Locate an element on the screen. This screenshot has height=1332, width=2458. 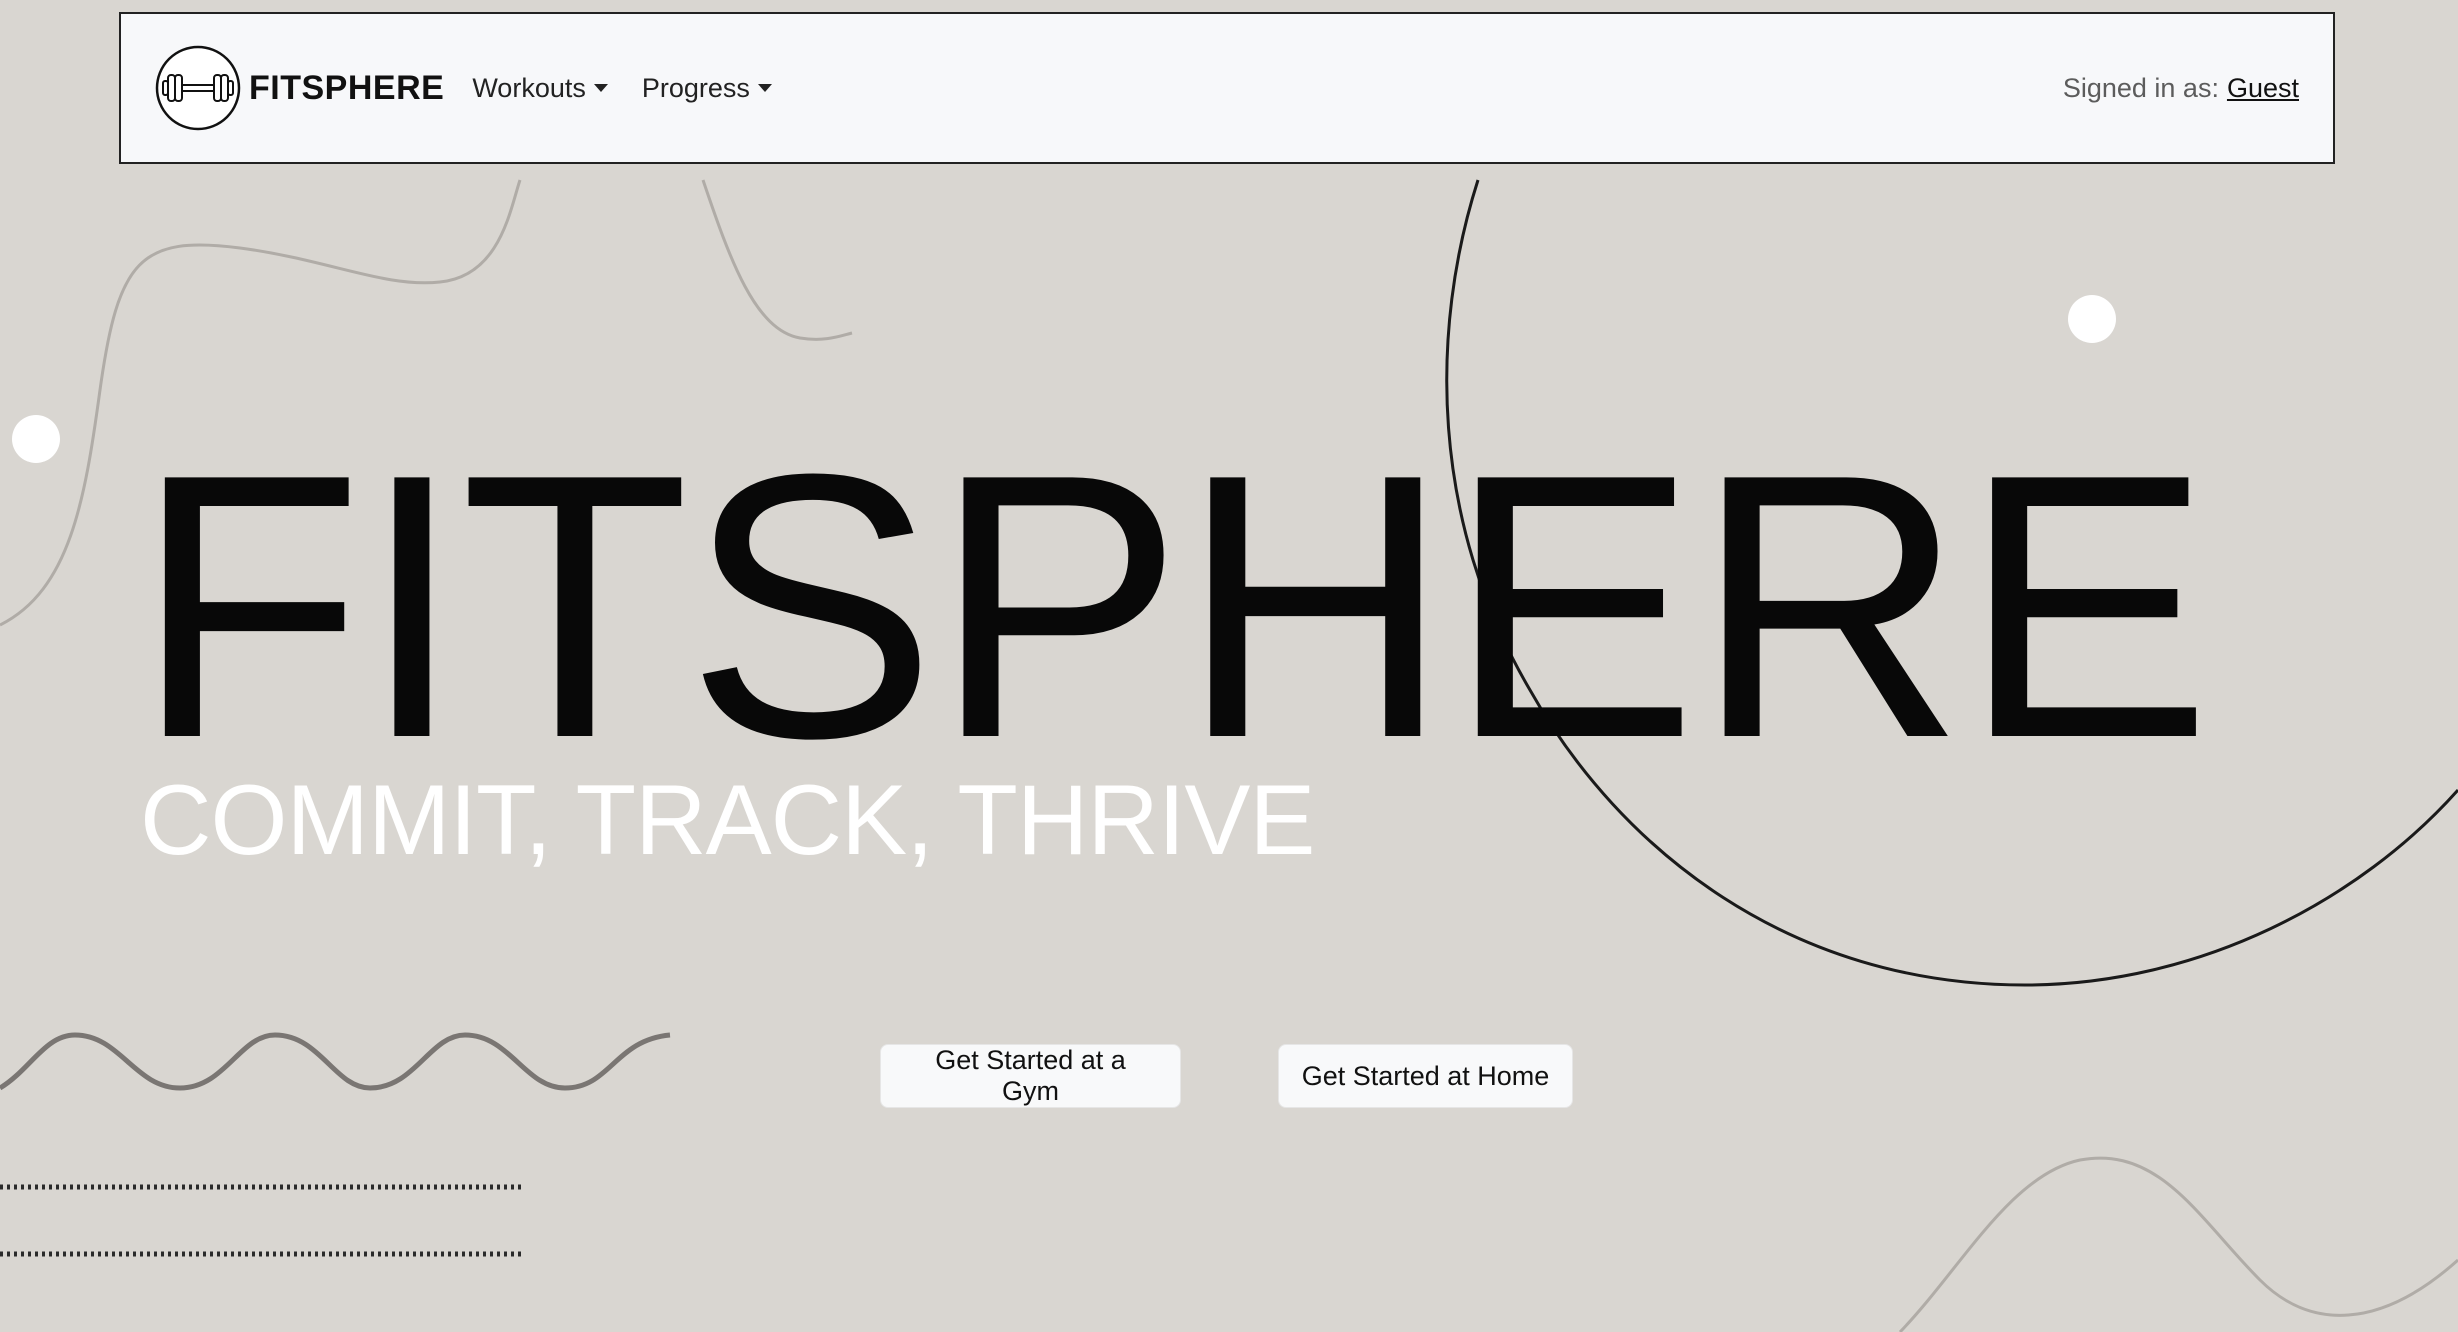
brand-name: FITSPHERE is located at coordinates (347, 87).